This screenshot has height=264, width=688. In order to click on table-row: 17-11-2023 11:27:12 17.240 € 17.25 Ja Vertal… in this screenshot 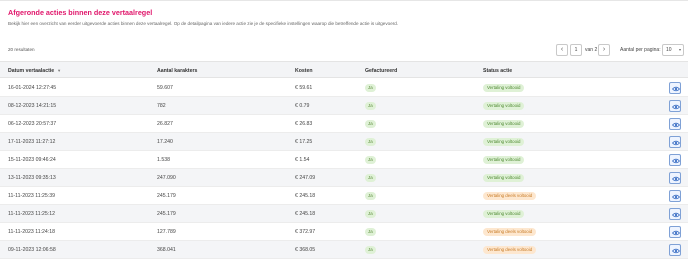, I will do `click(344, 142)`.